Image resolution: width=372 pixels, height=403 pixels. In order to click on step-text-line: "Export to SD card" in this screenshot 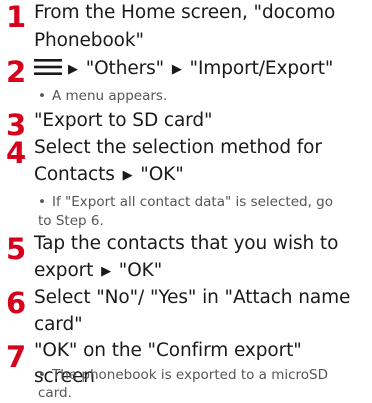, I will do `click(123, 120)`.